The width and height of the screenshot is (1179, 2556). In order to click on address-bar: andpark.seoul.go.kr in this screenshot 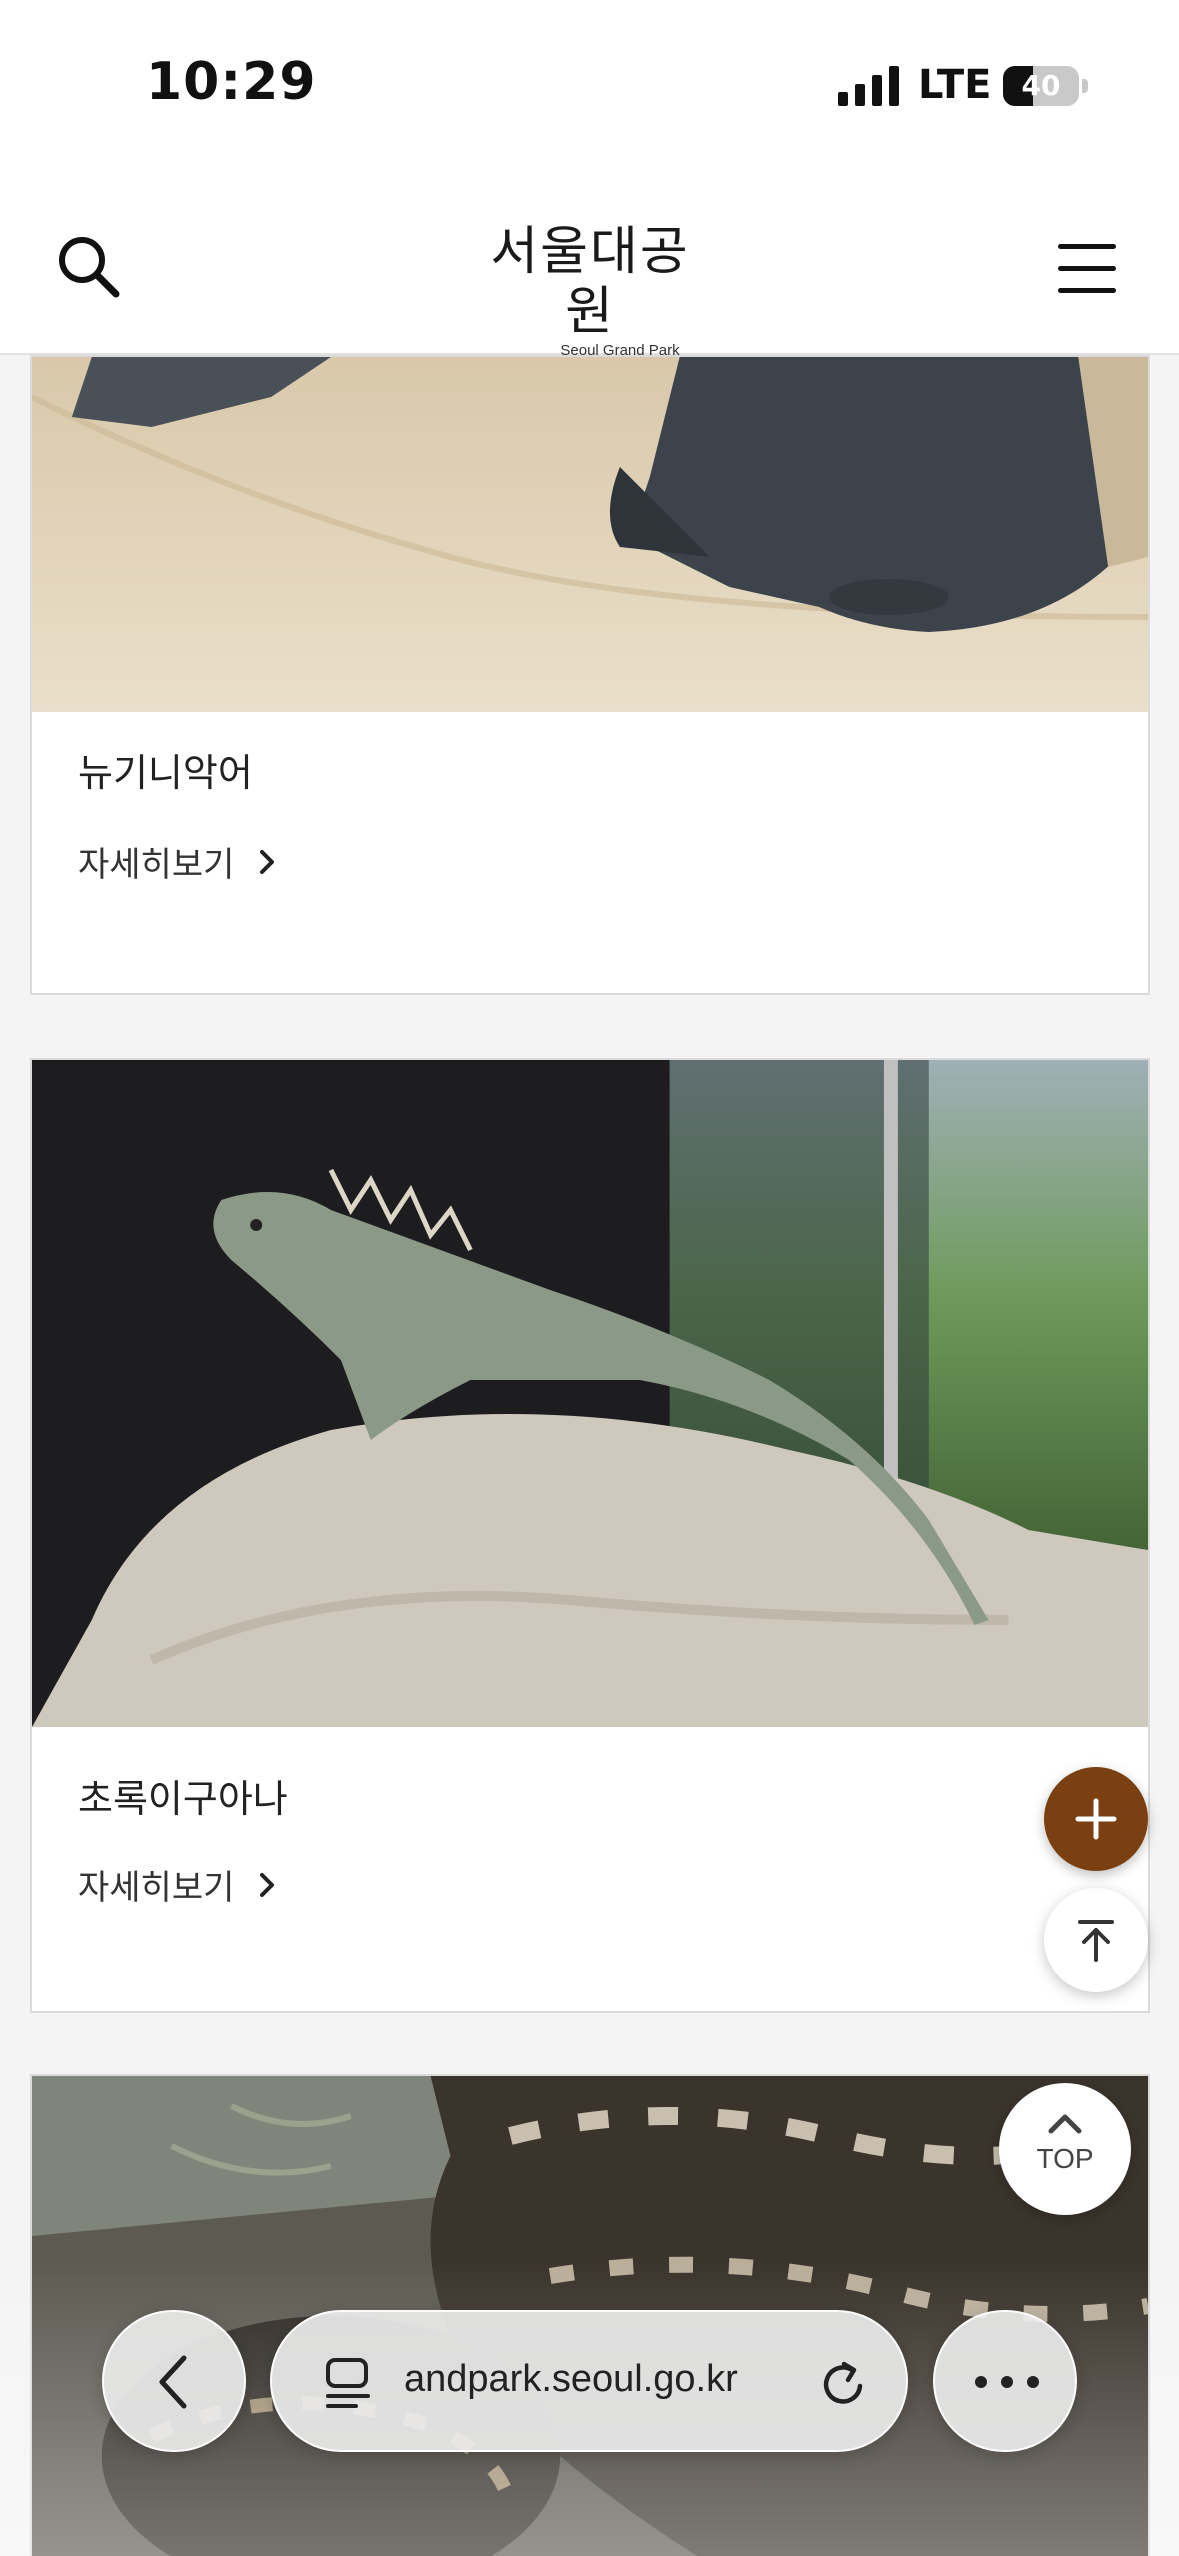, I will do `click(589, 2381)`.